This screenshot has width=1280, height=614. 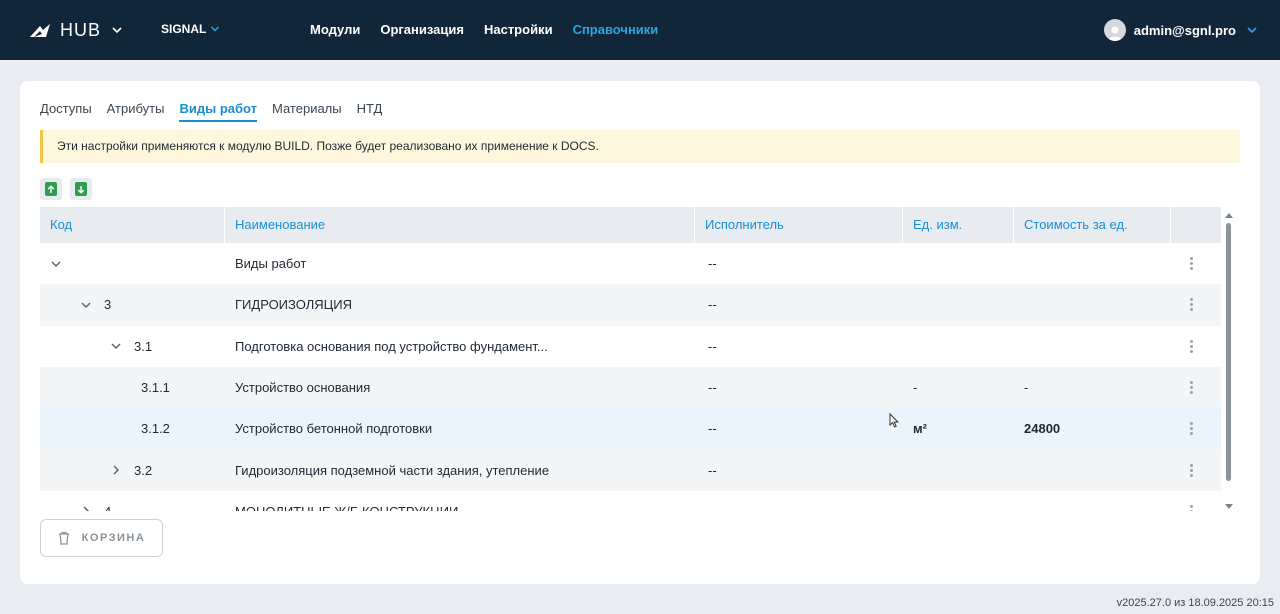 I want to click on brand-name: HUB, so click(x=81, y=29).